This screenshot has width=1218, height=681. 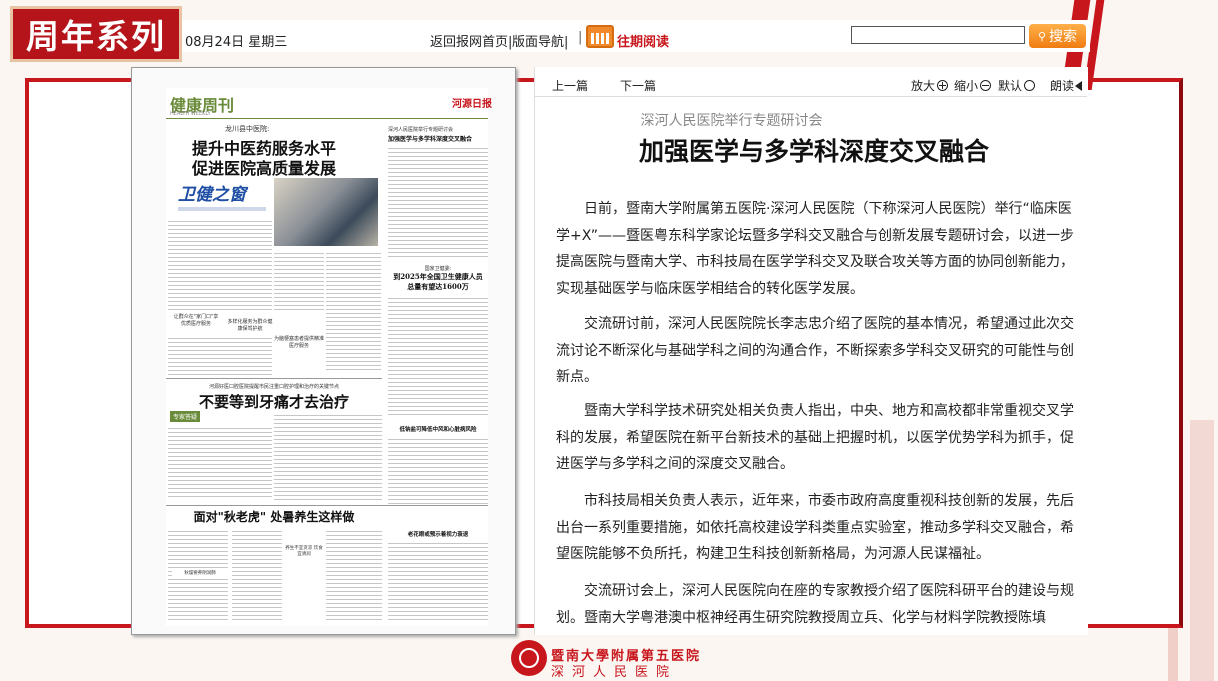 I want to click on zoom-in-button: 放大, so click(x=930, y=85).